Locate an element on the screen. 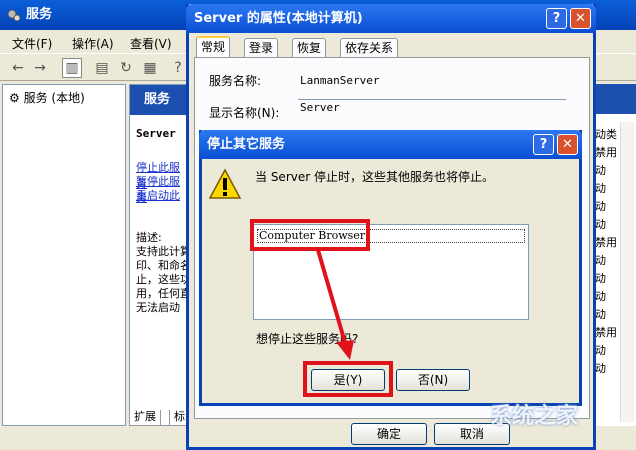 The width and height of the screenshot is (636, 450). properties-tabs: 常规 登录 恢复 依存关系 is located at coordinates (392, 47).